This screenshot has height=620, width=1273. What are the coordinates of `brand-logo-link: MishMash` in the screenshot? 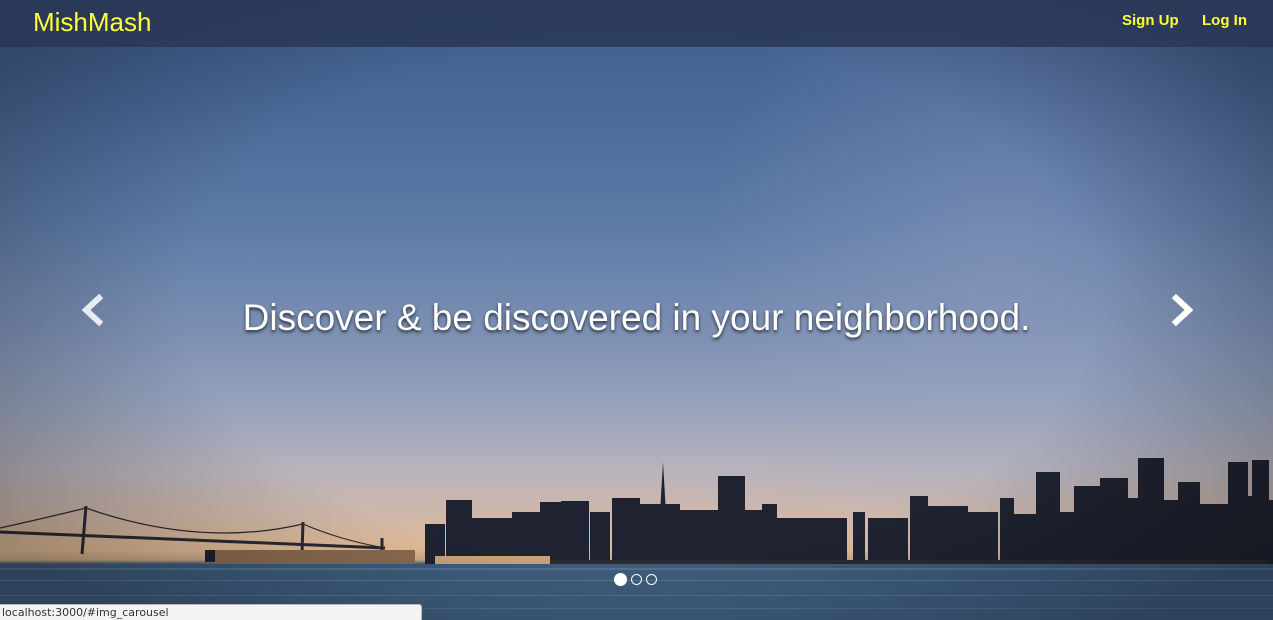 It's located at (92, 22).